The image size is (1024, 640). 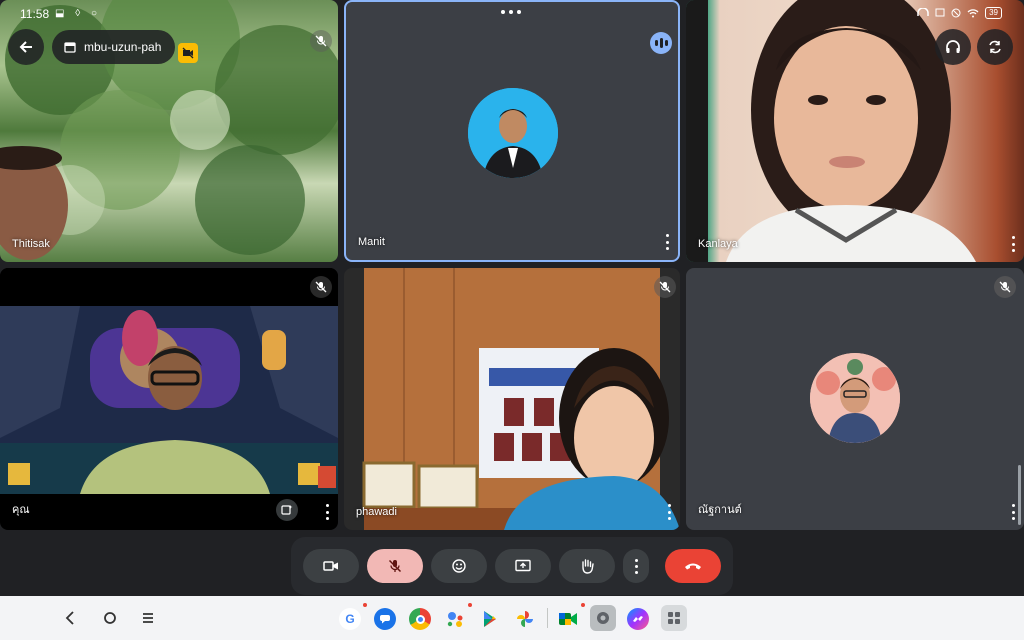 I want to click on more-icon, so click(x=636, y=566).